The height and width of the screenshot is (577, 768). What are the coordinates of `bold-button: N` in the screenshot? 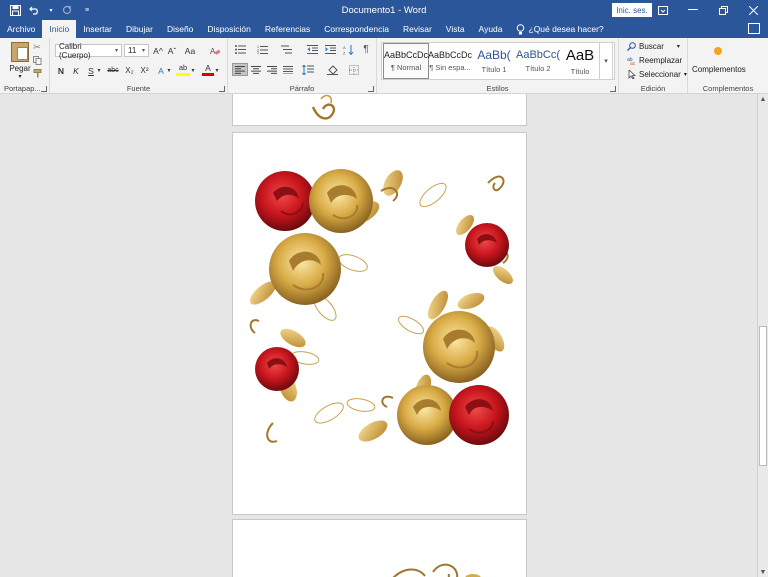 It's located at (61, 70).